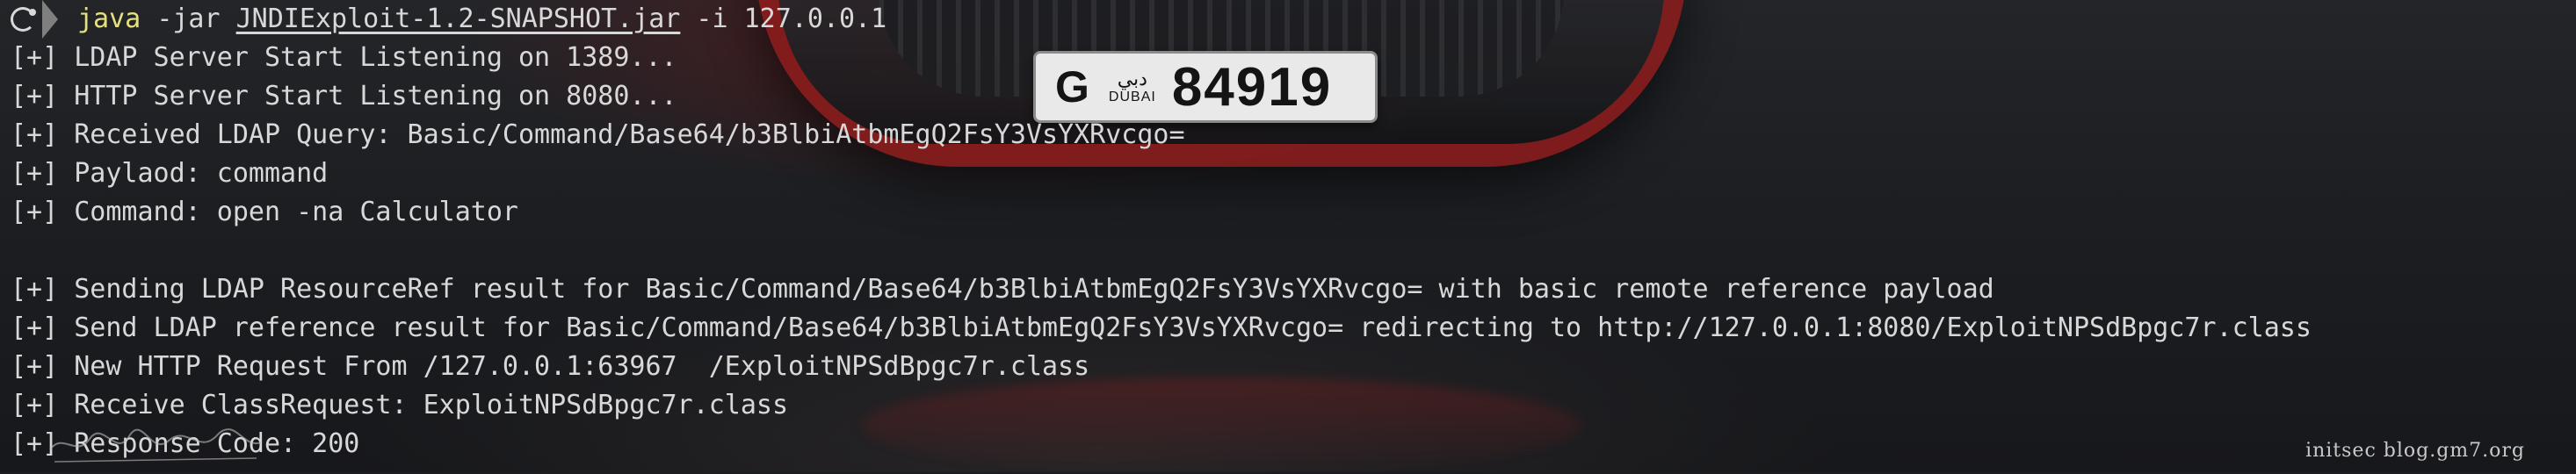 This screenshot has width=2576, height=474. Describe the element at coordinates (109, 19) in the screenshot. I see `command-executable: java` at that location.